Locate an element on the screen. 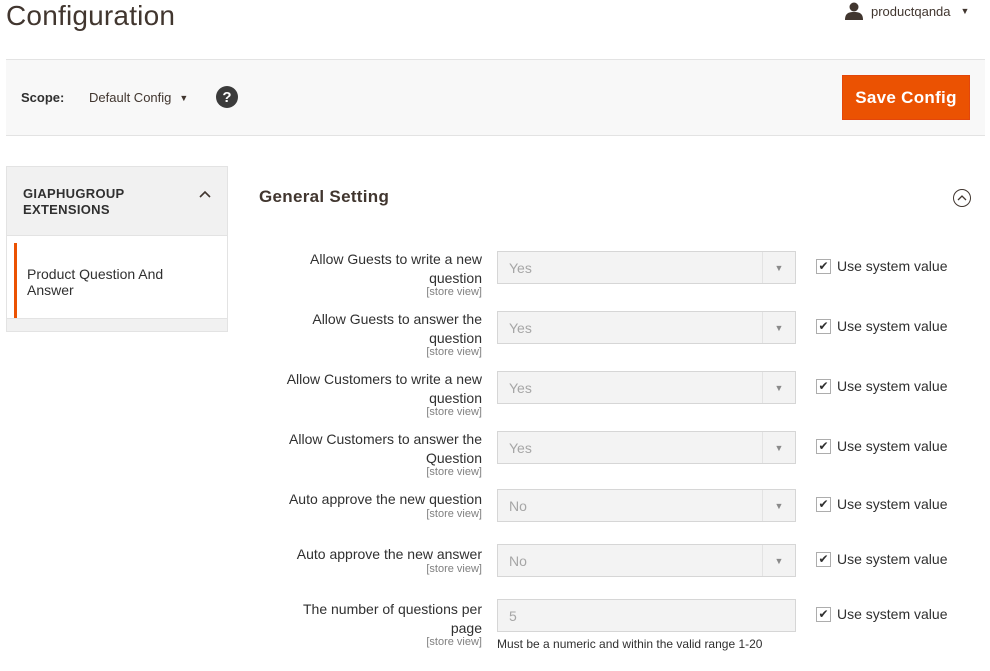 This screenshot has width=990, height=671. scope-label: Scope: is located at coordinates (43, 97).